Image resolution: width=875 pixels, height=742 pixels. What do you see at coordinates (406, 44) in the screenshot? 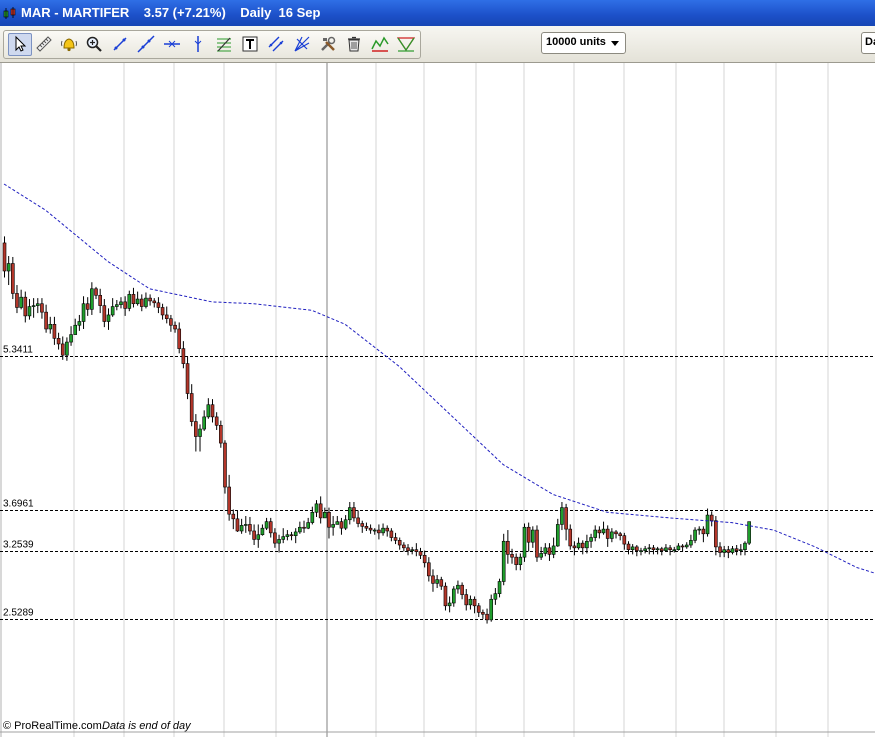
I see `channel-tool` at bounding box center [406, 44].